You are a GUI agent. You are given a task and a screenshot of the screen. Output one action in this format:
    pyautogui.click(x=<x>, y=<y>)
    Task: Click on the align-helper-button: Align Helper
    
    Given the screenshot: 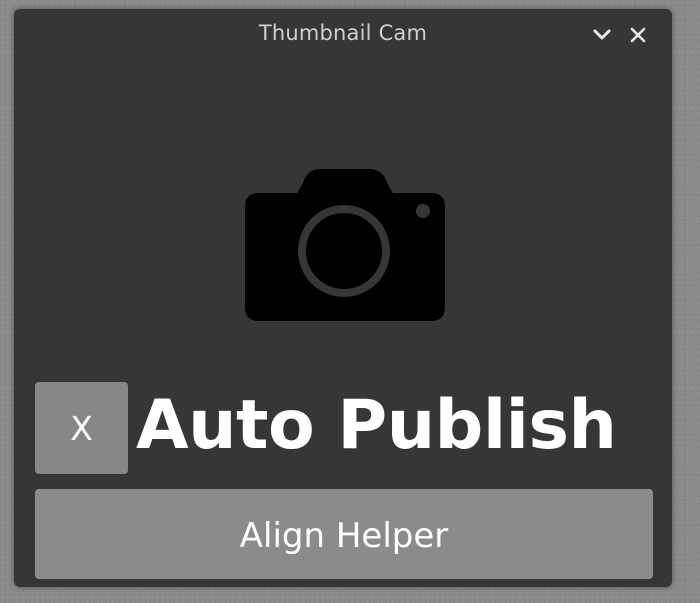 What is the action you would take?
    pyautogui.click(x=344, y=534)
    